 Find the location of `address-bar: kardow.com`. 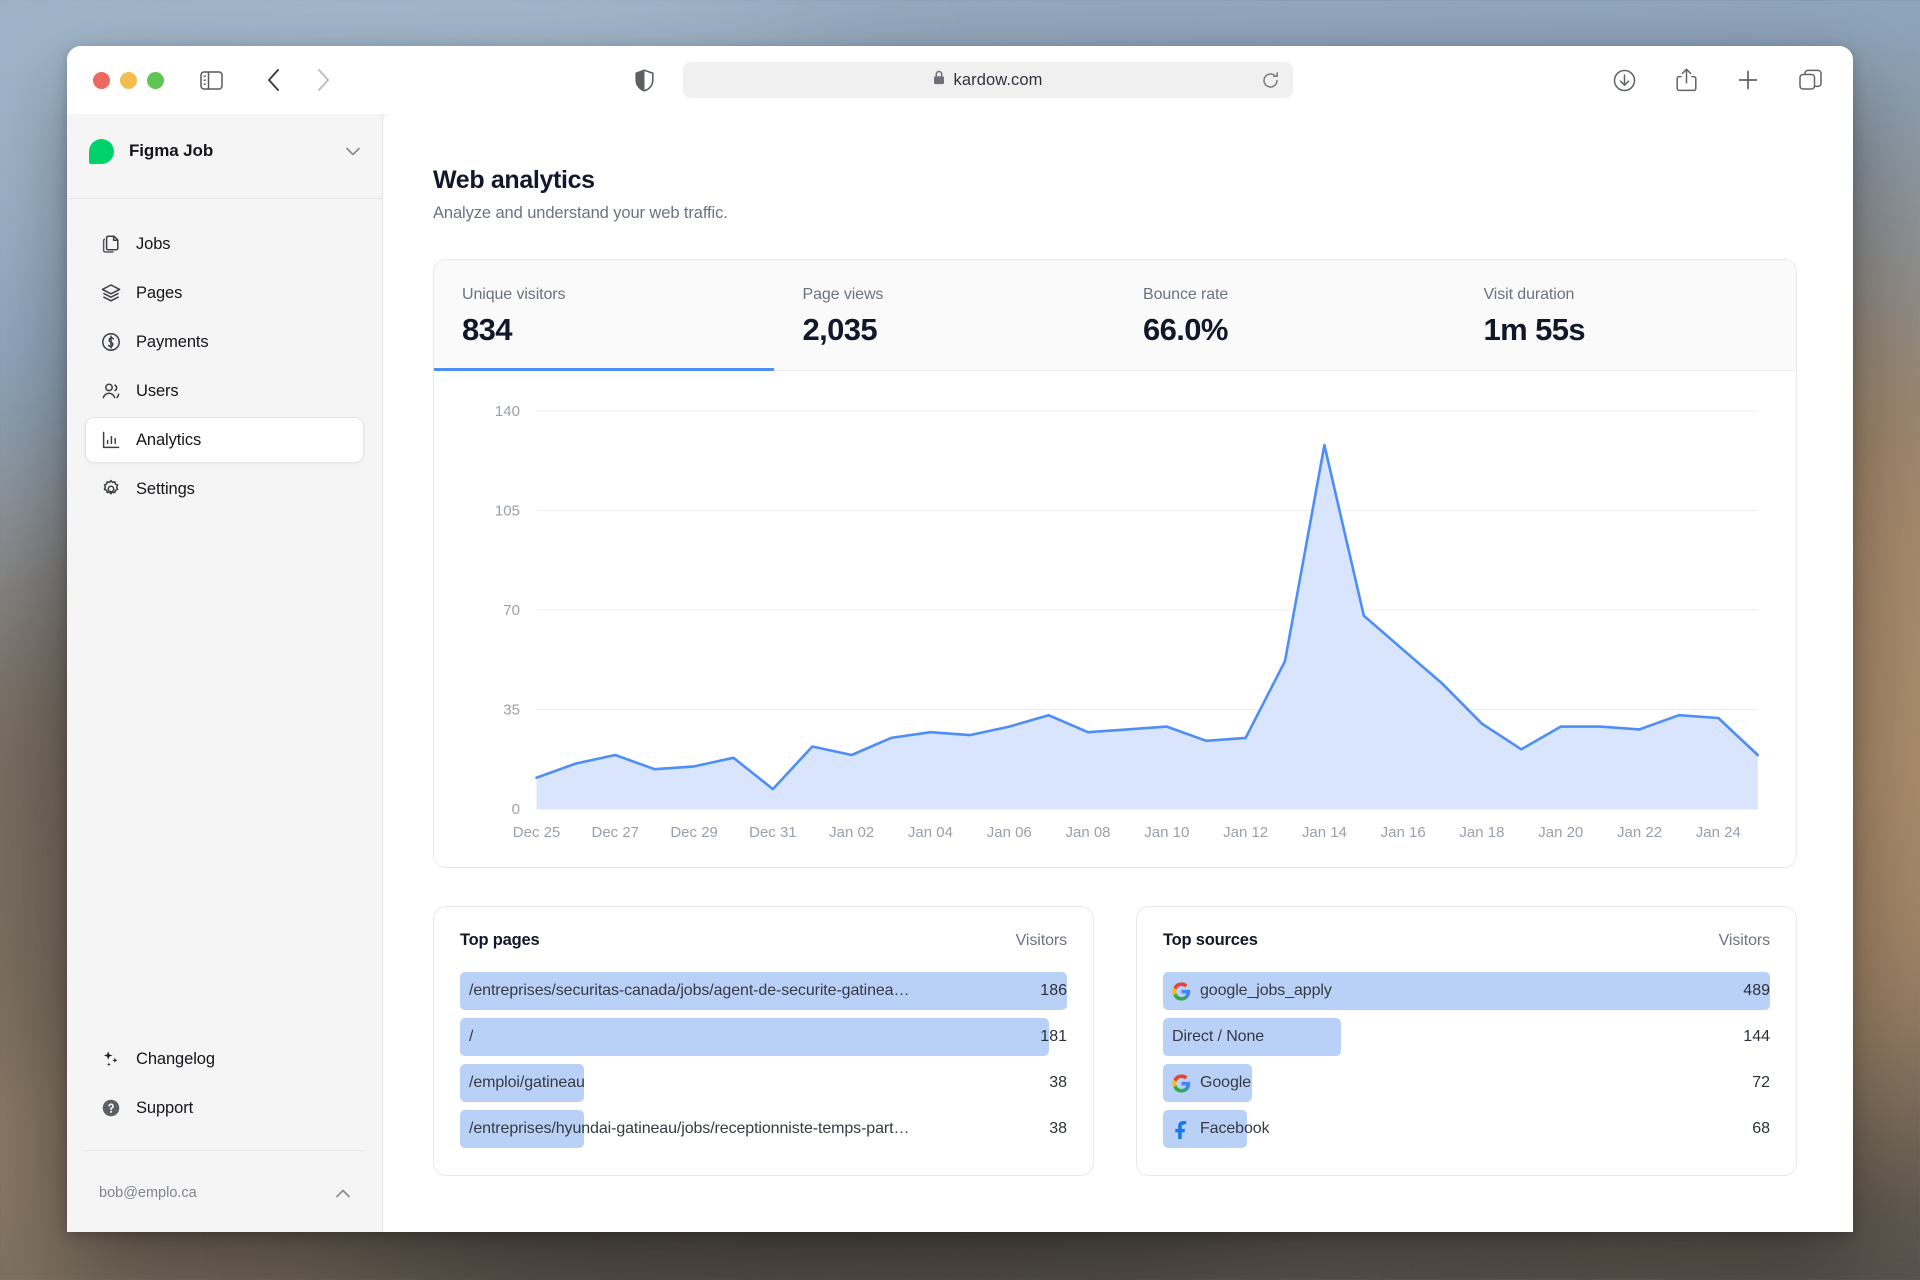

address-bar: kardow.com is located at coordinates (988, 80).